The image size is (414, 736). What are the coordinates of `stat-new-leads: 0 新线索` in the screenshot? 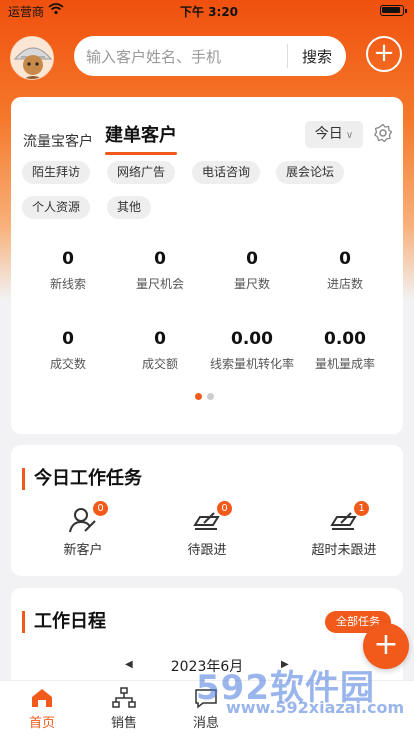 It's located at (68, 270).